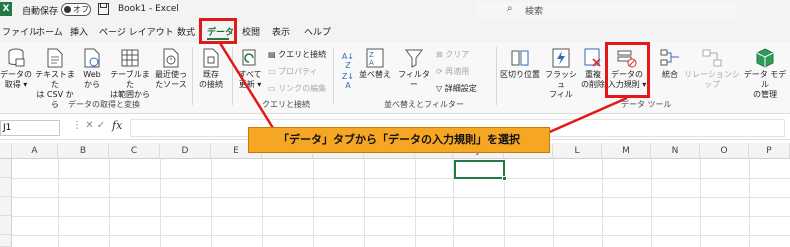 The height and width of the screenshot is (247, 790). What do you see at coordinates (101, 125) in the screenshot?
I see `confirm-entry-icon: ✓` at bounding box center [101, 125].